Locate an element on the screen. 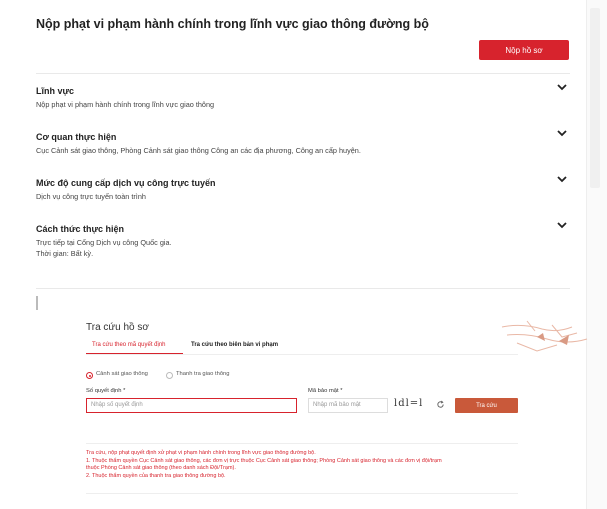 Image resolution: width=607 pixels, height=509 pixels. tab-by-decision: Tra cứu theo mã quyết định is located at coordinates (129, 345).